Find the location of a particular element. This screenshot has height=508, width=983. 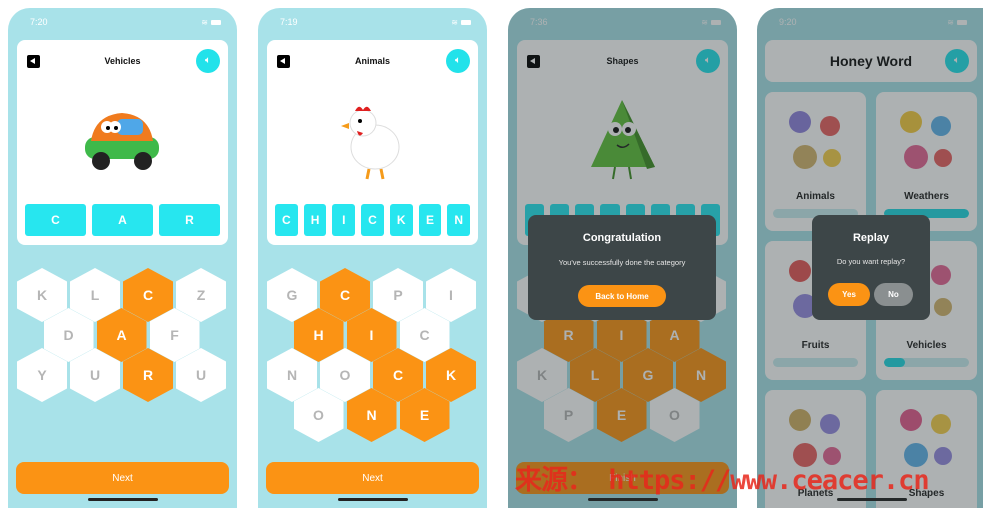

dialog-message: Do you want replay? is located at coordinates (871, 261).